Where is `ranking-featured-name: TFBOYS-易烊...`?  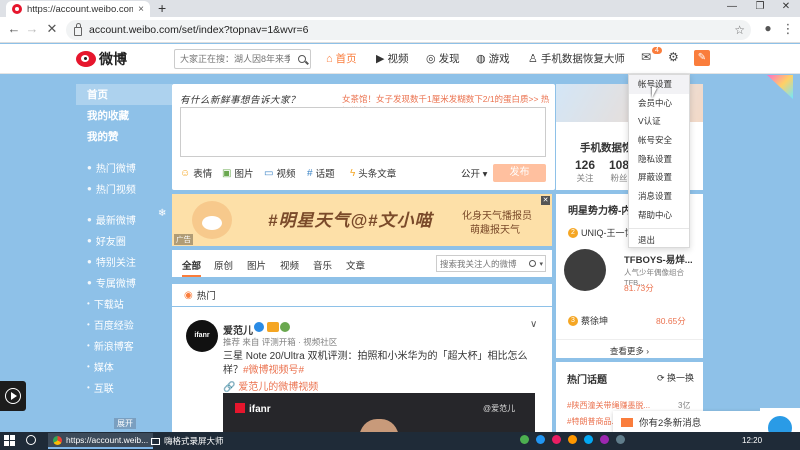 ranking-featured-name: TFBOYS-易烊... is located at coordinates (658, 259).